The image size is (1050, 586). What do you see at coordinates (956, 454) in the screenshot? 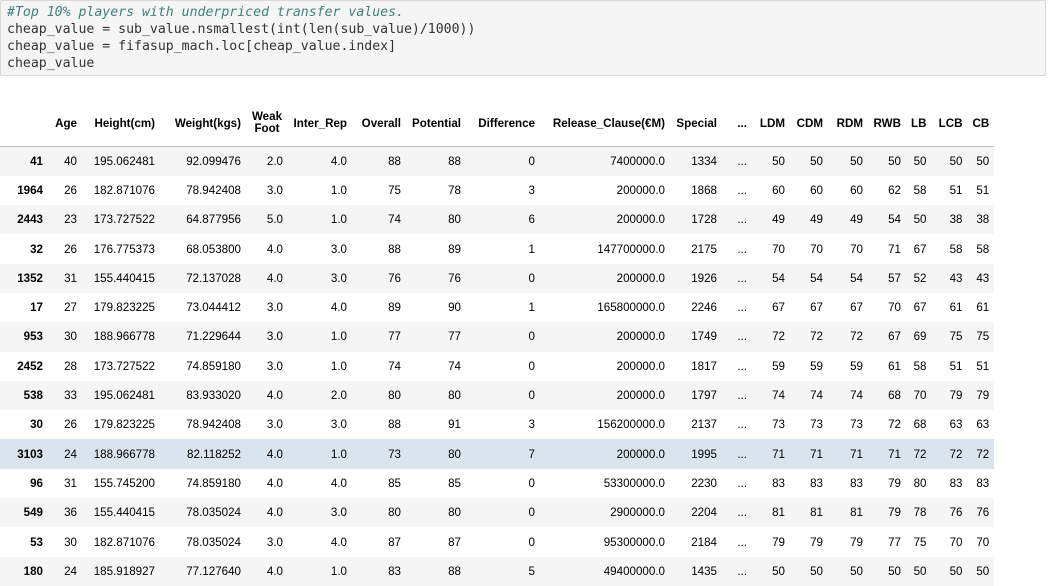
I see `table-cell: 72` at bounding box center [956, 454].